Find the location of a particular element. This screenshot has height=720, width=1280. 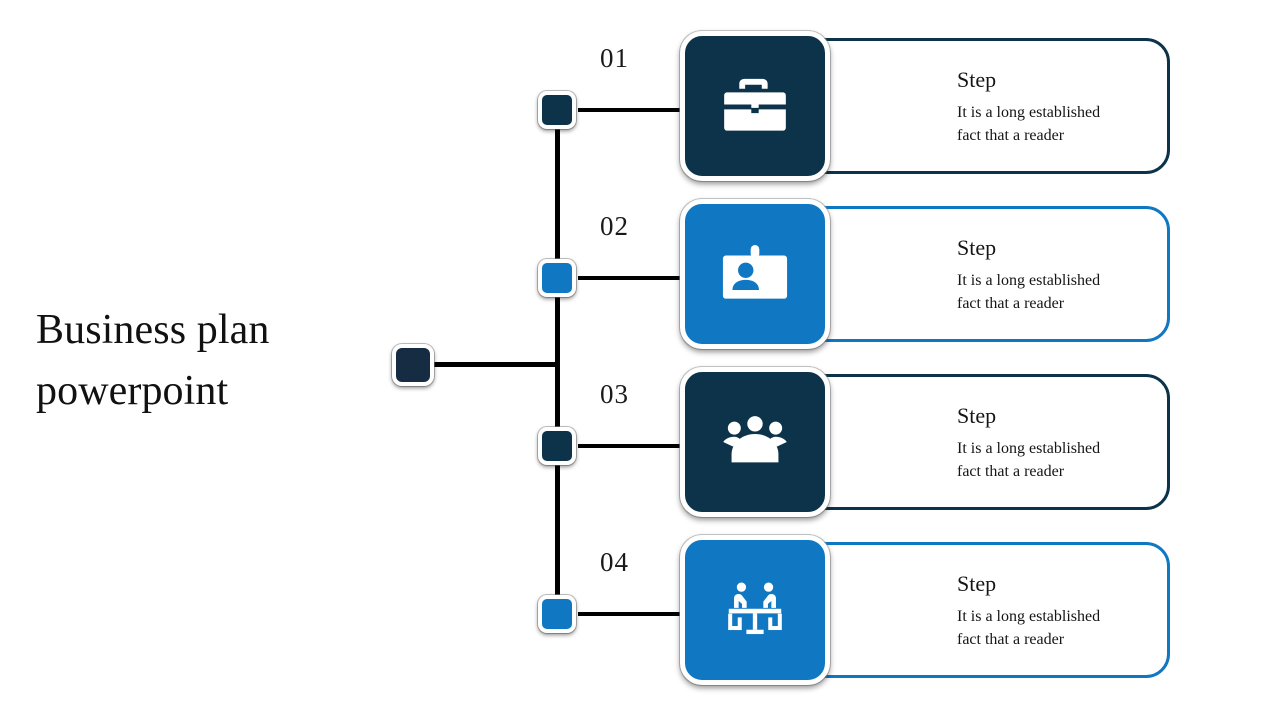

step-number-4: 04 is located at coordinates (614, 562).